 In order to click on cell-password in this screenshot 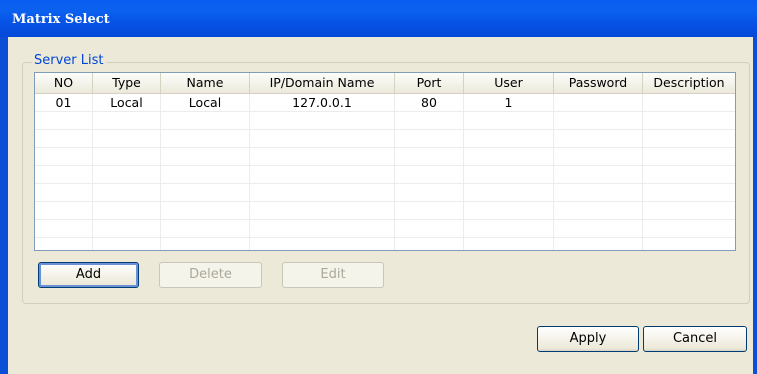, I will do `click(598, 103)`.